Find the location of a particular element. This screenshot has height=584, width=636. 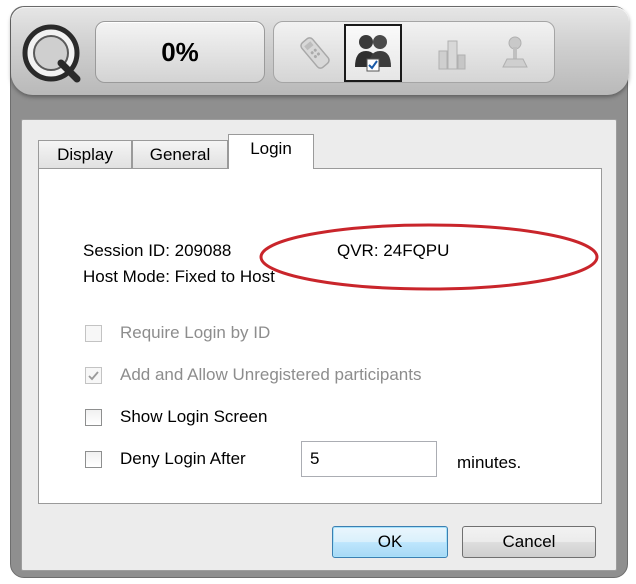

tab-login: Login is located at coordinates (271, 151).